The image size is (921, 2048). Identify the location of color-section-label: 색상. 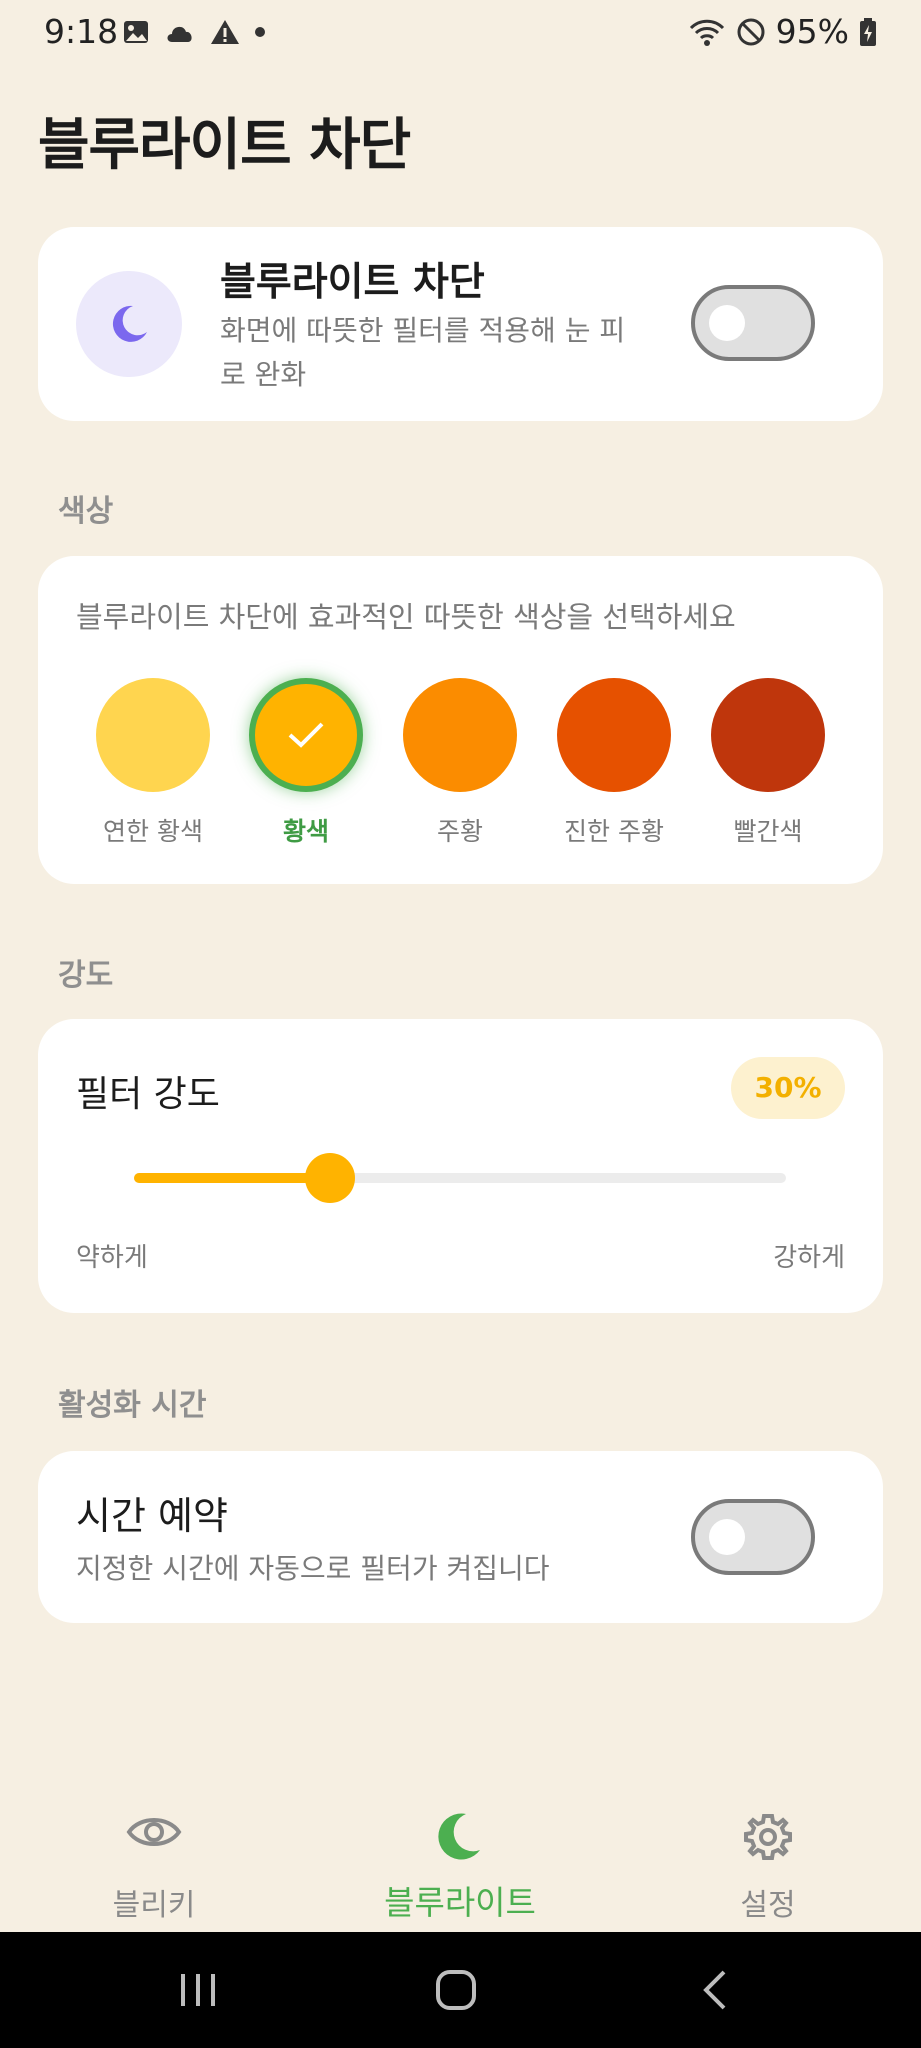
(86, 511).